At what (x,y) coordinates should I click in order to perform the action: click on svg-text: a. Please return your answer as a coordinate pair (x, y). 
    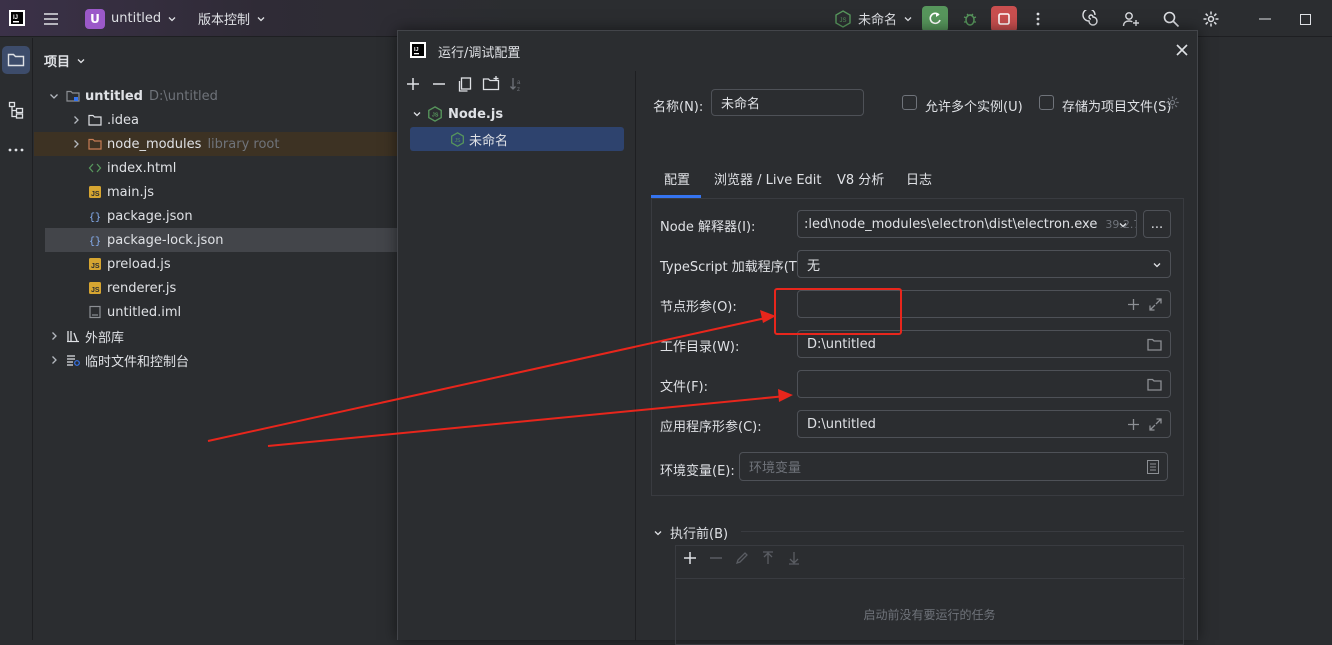
    Looking at the image, I should click on (519, 83).